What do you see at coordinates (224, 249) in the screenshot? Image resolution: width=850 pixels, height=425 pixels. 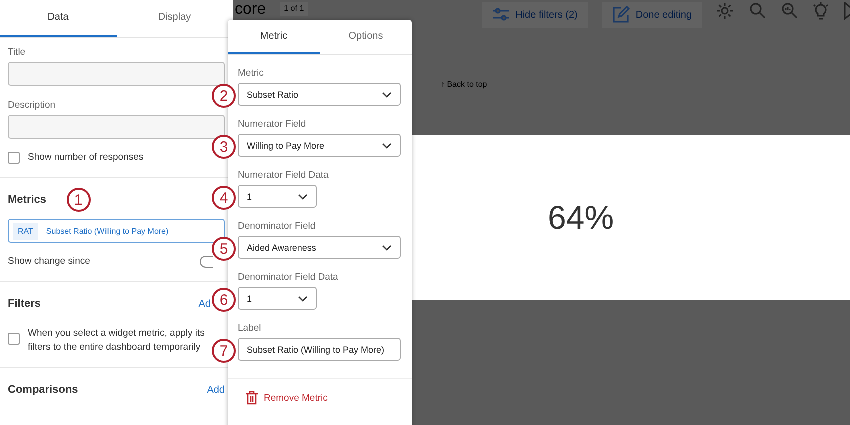 I see `callout-number: 5` at bounding box center [224, 249].